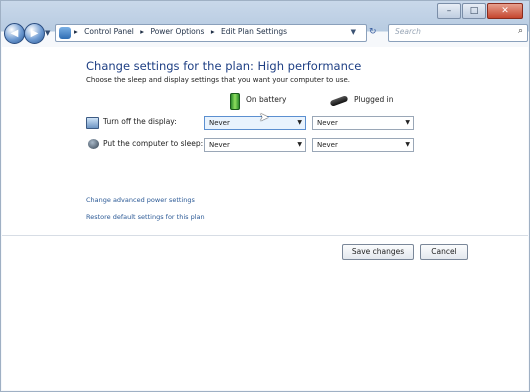  What do you see at coordinates (266, 99) in the screenshot?
I see `on-battery-header: On battery` at bounding box center [266, 99].